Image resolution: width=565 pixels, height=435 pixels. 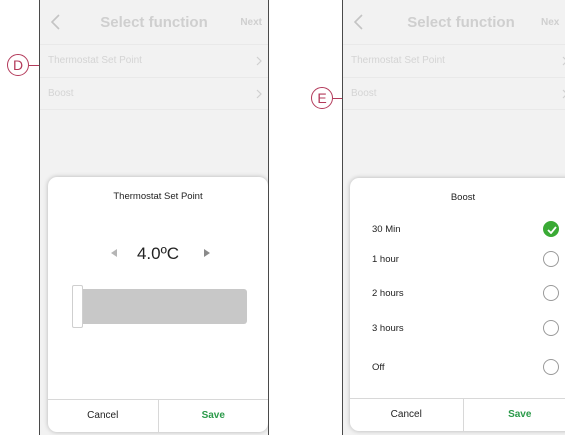 I want to click on temperature-value: 4.0ºC, so click(x=158, y=253).